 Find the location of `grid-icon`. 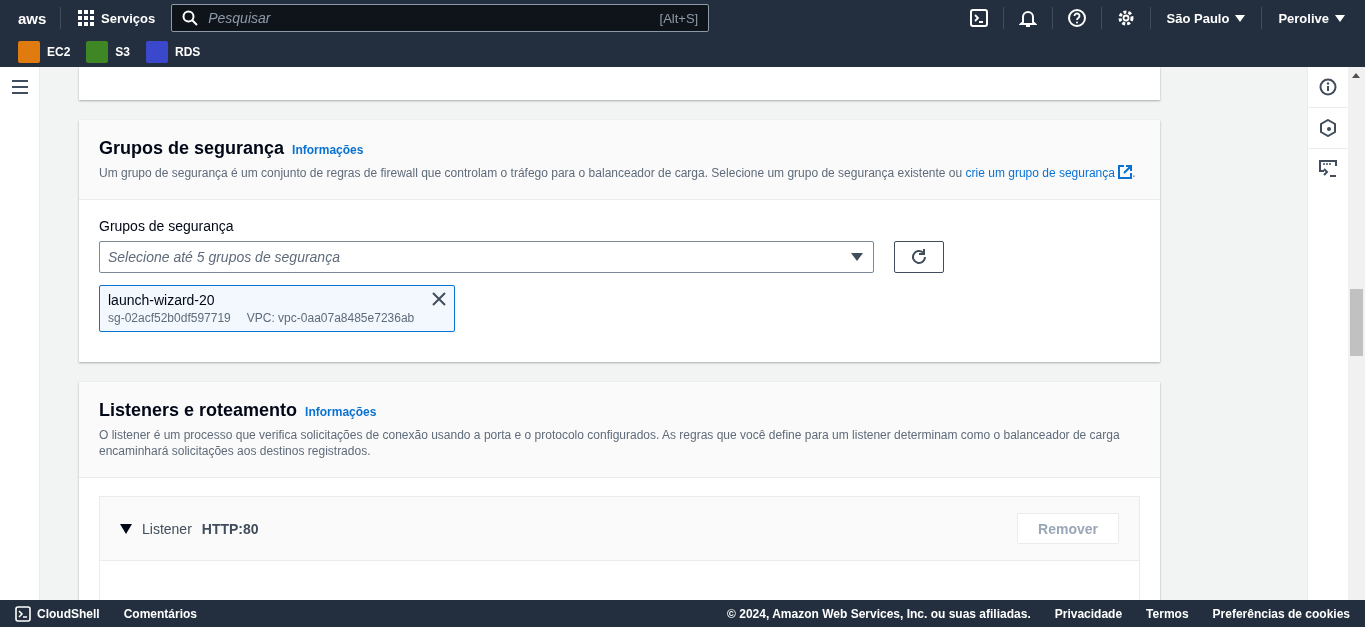

grid-icon is located at coordinates (86, 18).